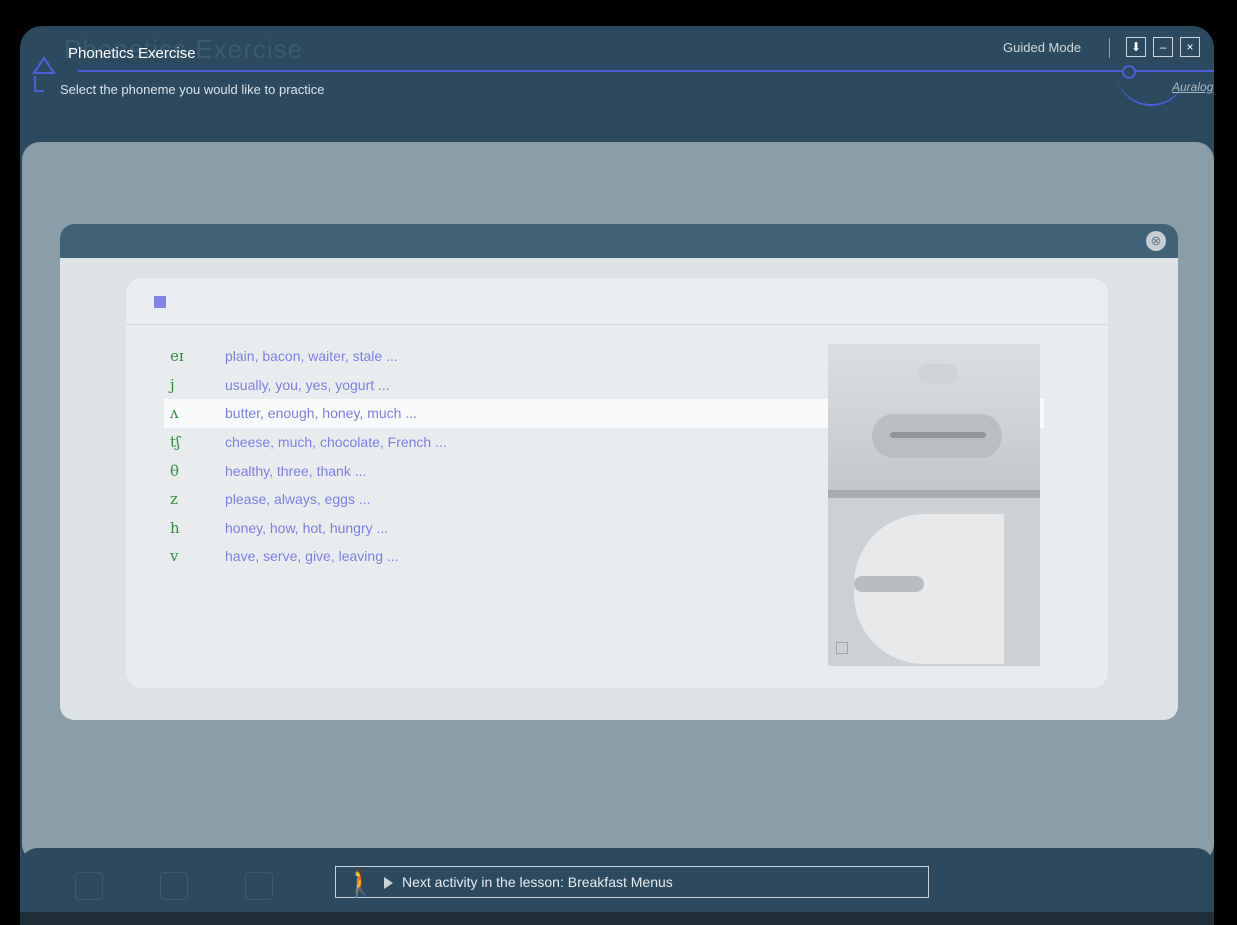  I want to click on phoneme-symbol: tʃ, so click(175, 442).